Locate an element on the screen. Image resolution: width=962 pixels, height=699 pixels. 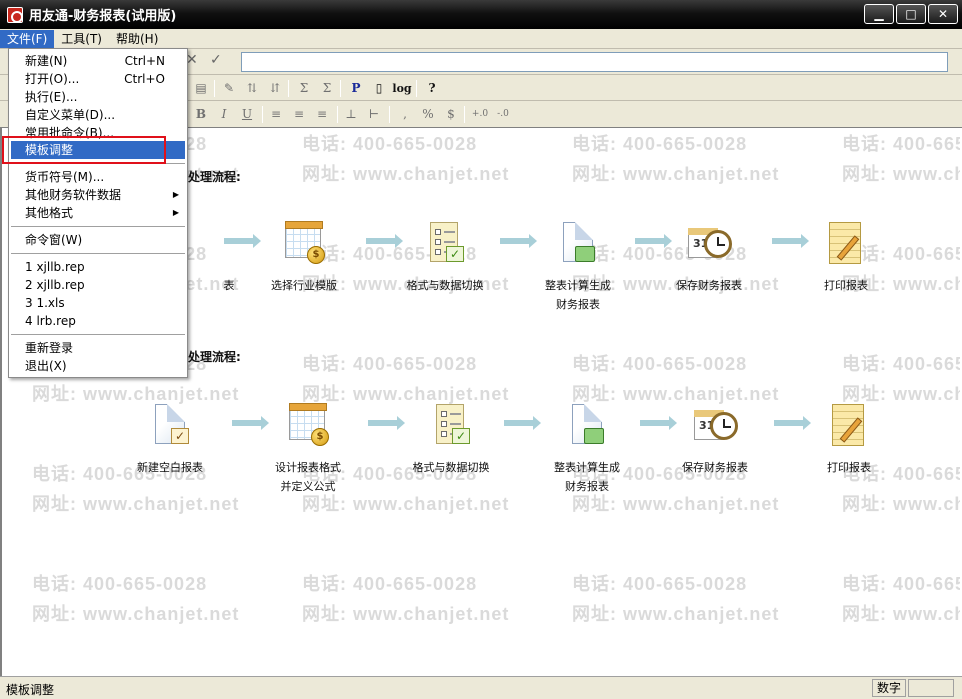
menu-help: 帮助(H) is located at coordinates (137, 39).